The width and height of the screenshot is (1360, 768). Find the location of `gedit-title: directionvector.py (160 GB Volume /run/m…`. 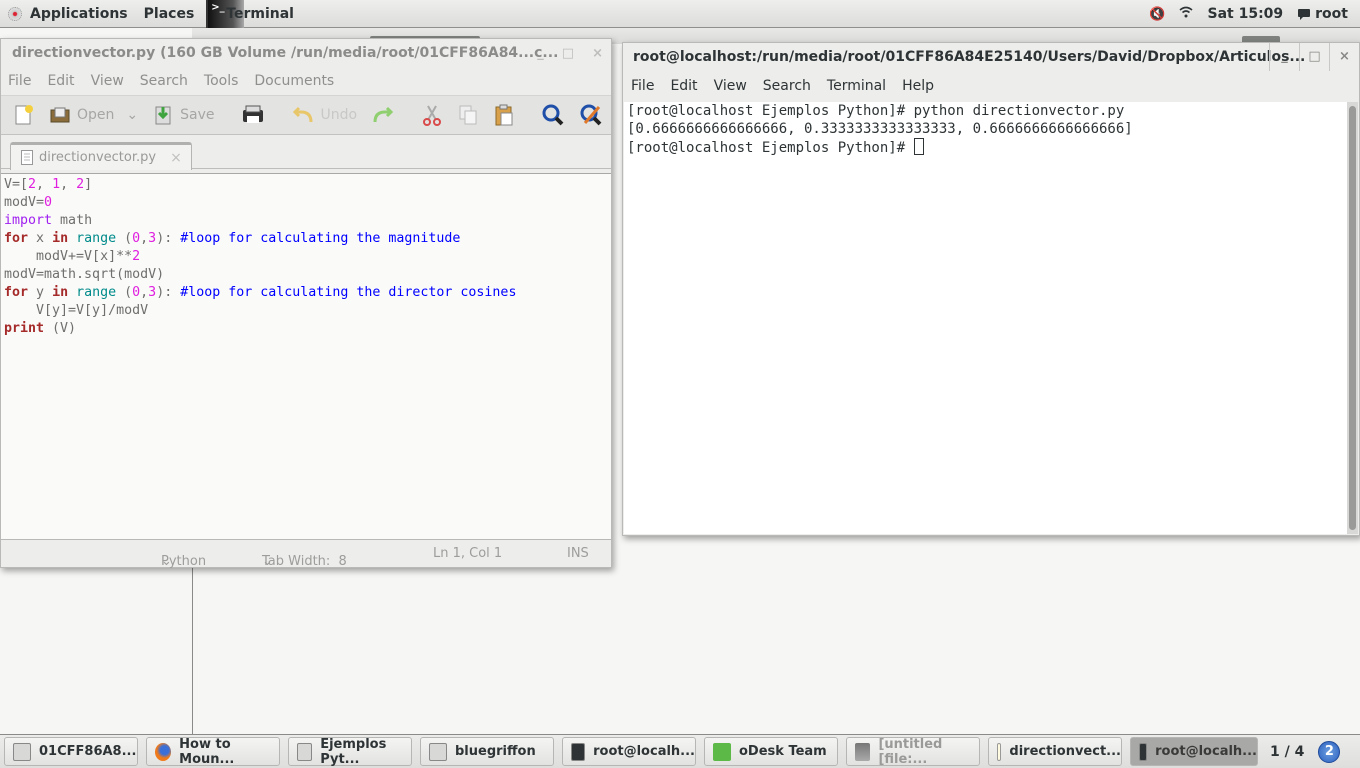

gedit-title: directionvector.py (160 GB Volume /run/m… is located at coordinates (285, 53).